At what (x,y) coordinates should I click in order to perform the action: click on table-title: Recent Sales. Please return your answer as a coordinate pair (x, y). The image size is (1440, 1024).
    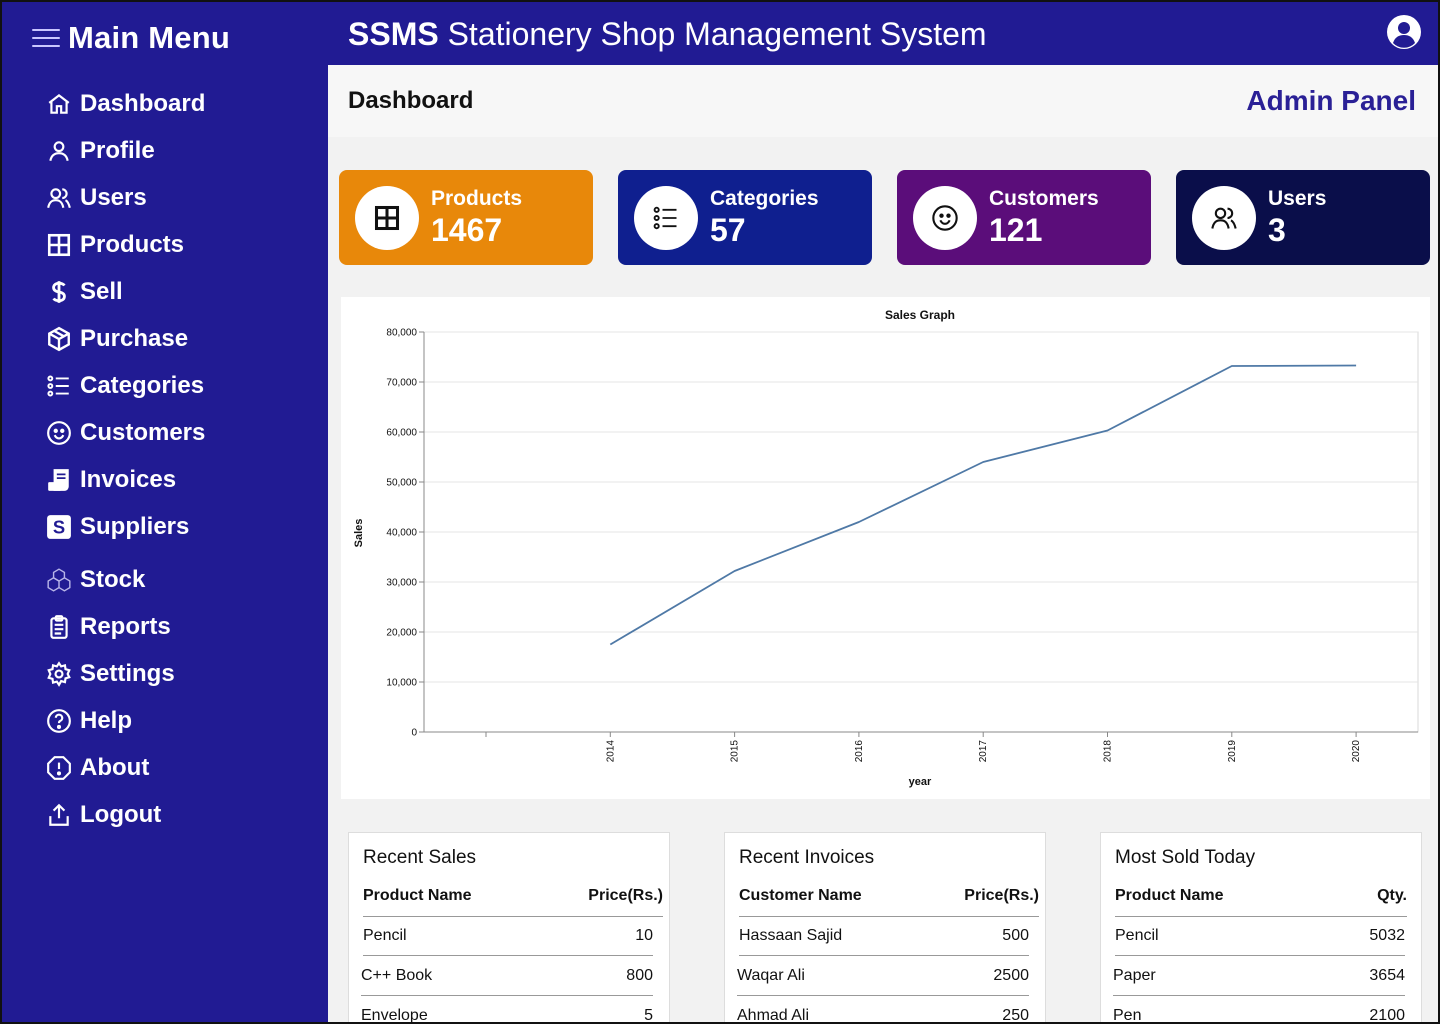
    Looking at the image, I should click on (420, 857).